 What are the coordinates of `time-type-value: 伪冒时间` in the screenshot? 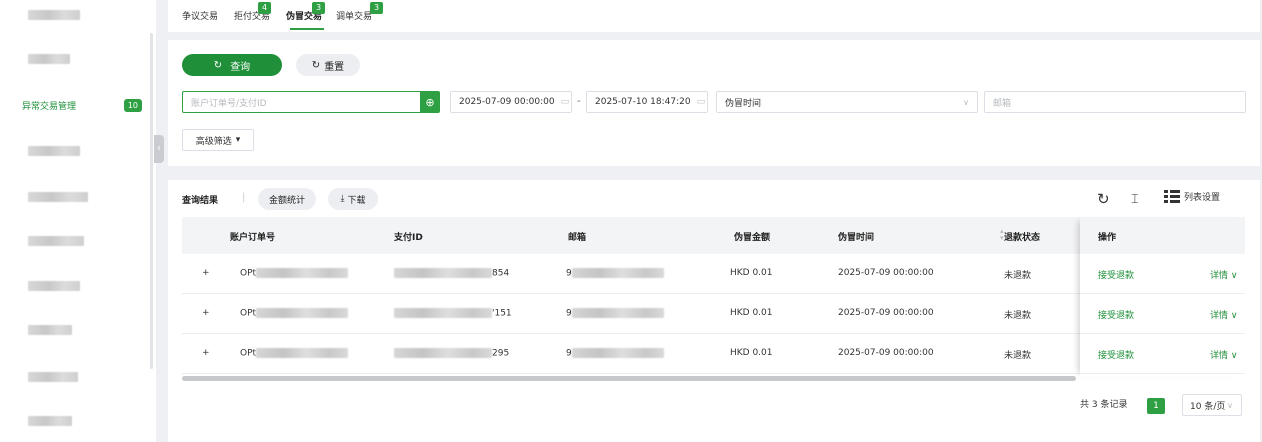 It's located at (743, 103).